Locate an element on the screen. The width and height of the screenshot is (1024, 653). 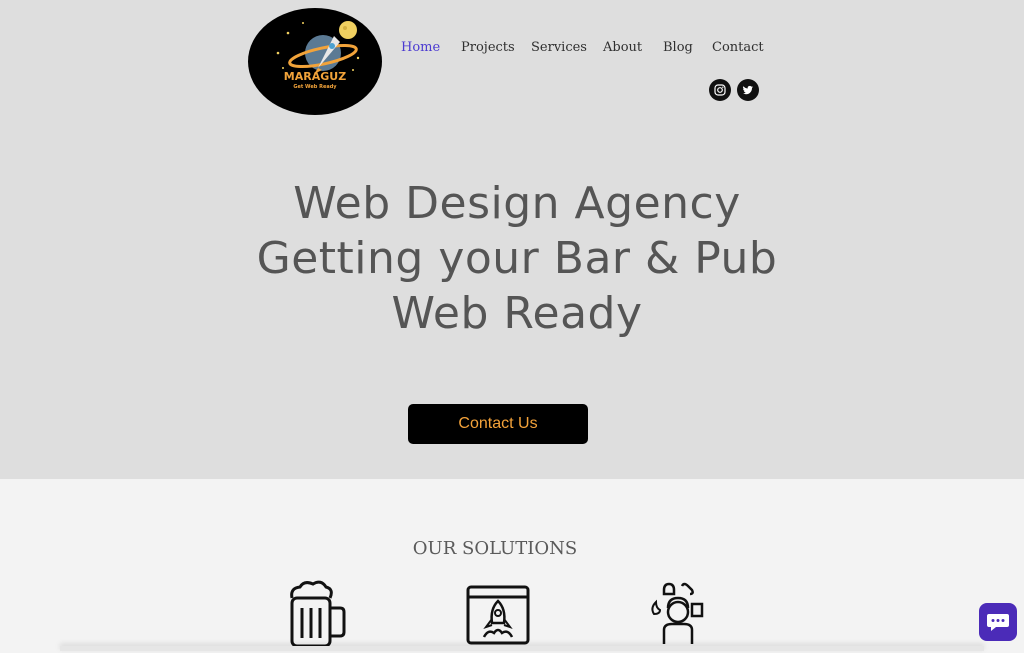
nav-item-projects: Projects is located at coordinates (488, 47).